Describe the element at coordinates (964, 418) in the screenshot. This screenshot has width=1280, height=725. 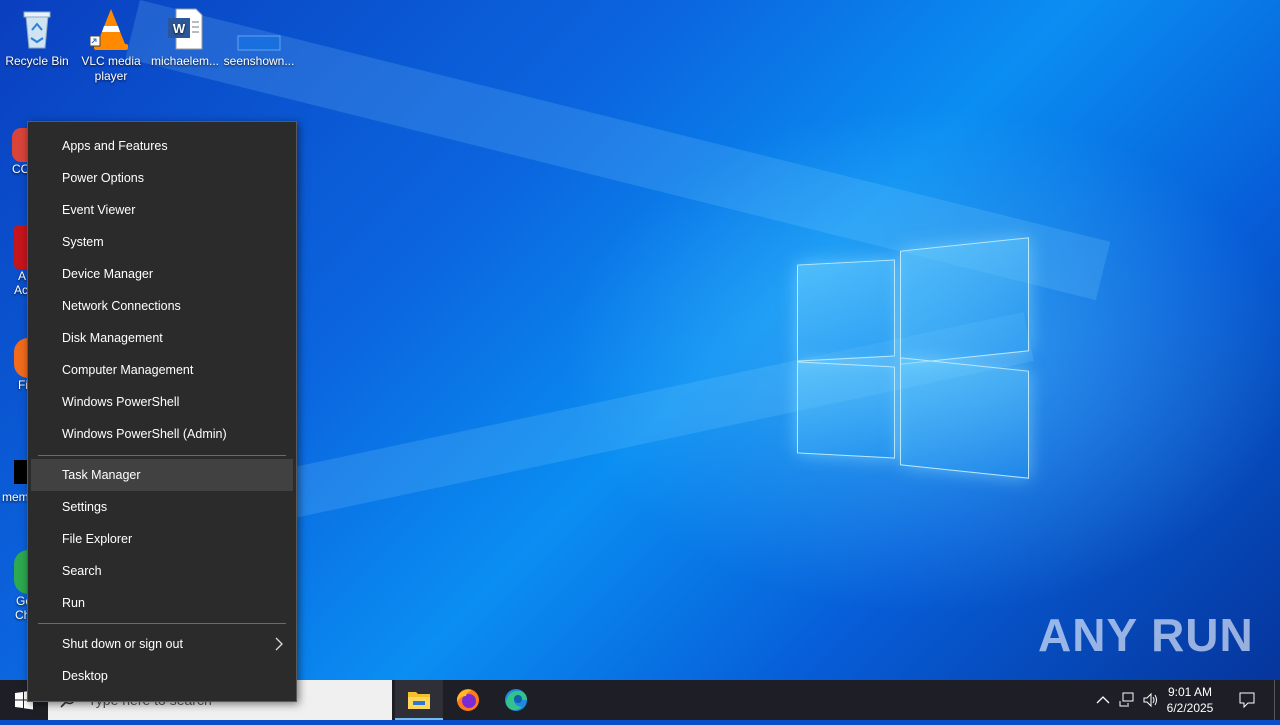
I see `logo-pane-bottom-right` at that location.